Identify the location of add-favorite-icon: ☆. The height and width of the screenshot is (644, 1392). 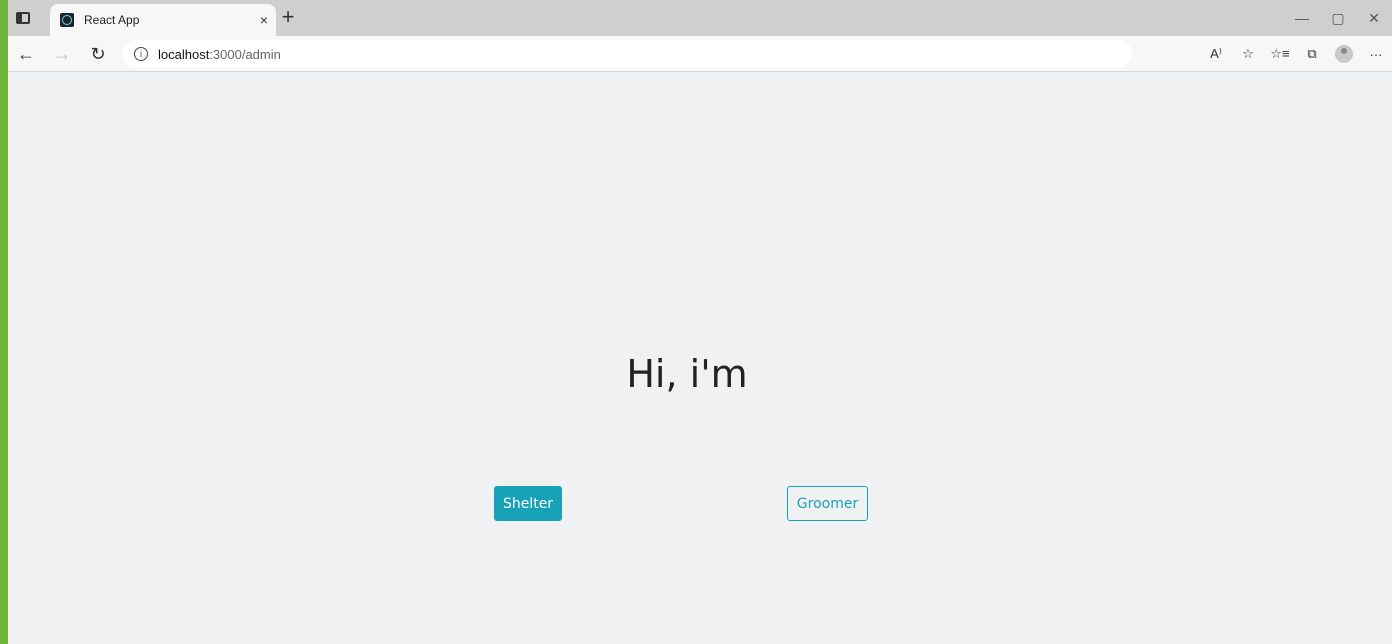
(1248, 54).